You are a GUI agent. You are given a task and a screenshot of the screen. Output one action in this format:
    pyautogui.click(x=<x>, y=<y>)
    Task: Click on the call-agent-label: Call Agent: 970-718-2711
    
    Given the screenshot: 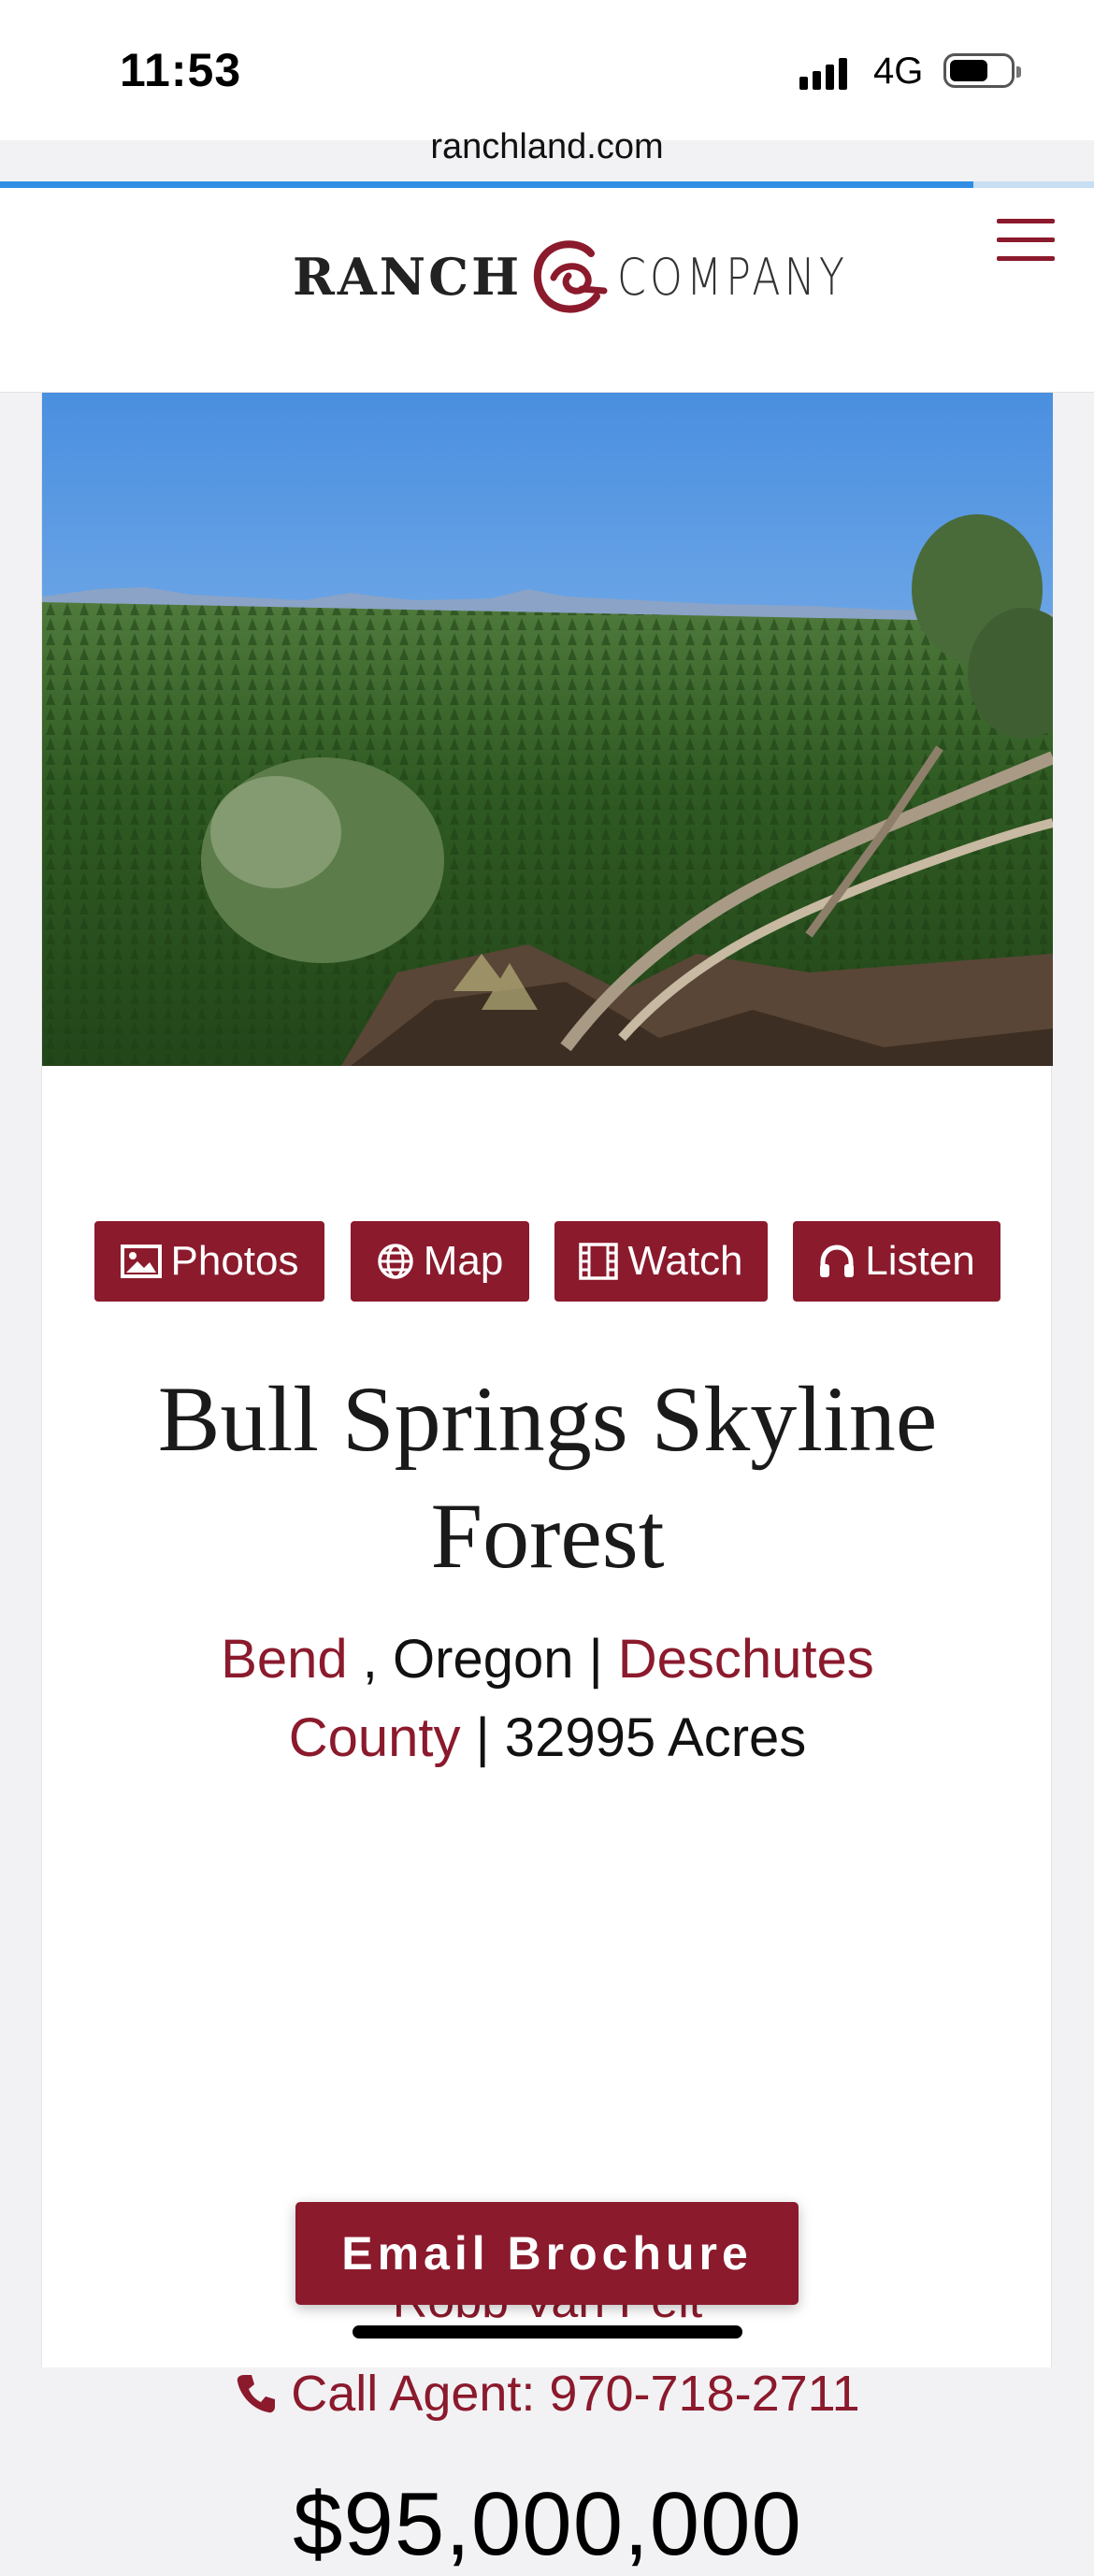 What is the action you would take?
    pyautogui.click(x=575, y=2394)
    